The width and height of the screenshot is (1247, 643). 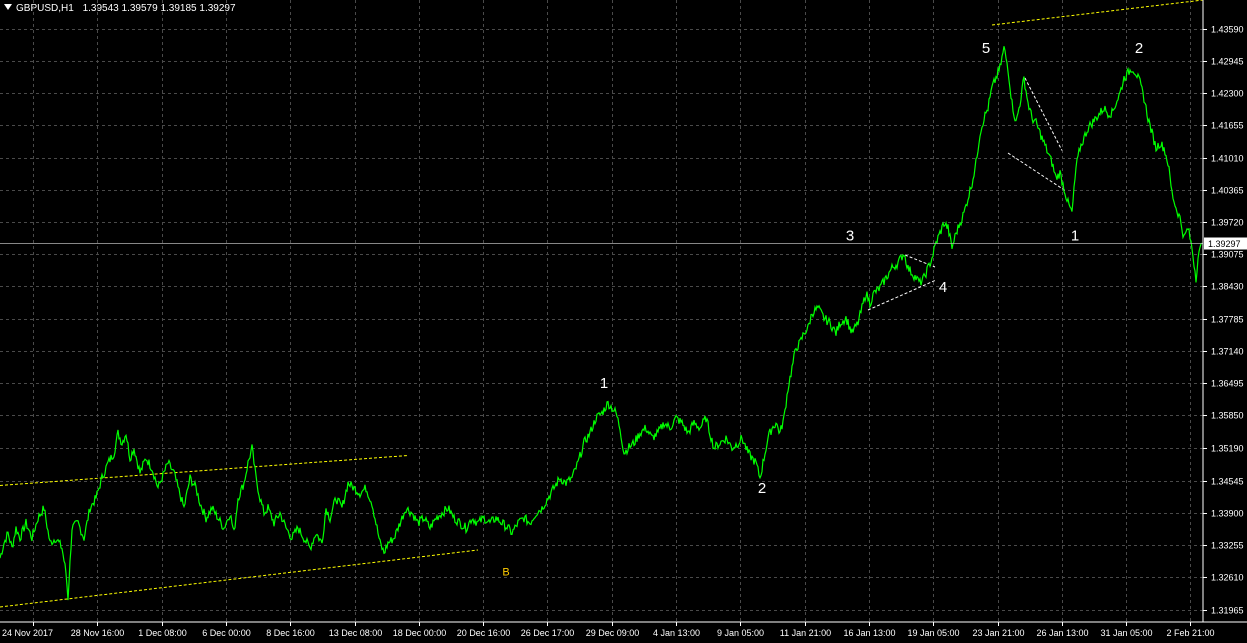 What do you see at coordinates (1227, 287) in the screenshot?
I see `y-tick-label: 1.38430` at bounding box center [1227, 287].